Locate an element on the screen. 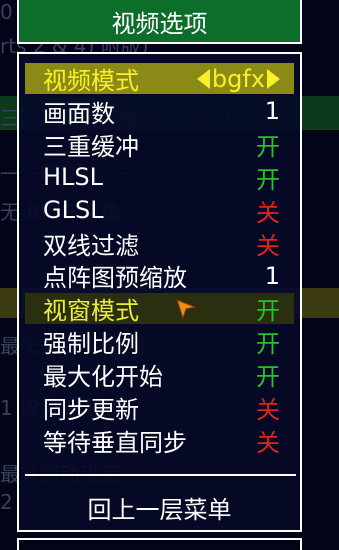 The height and width of the screenshot is (550, 339). menu-item-frame-skip: 画面数 1 is located at coordinates (159, 112).